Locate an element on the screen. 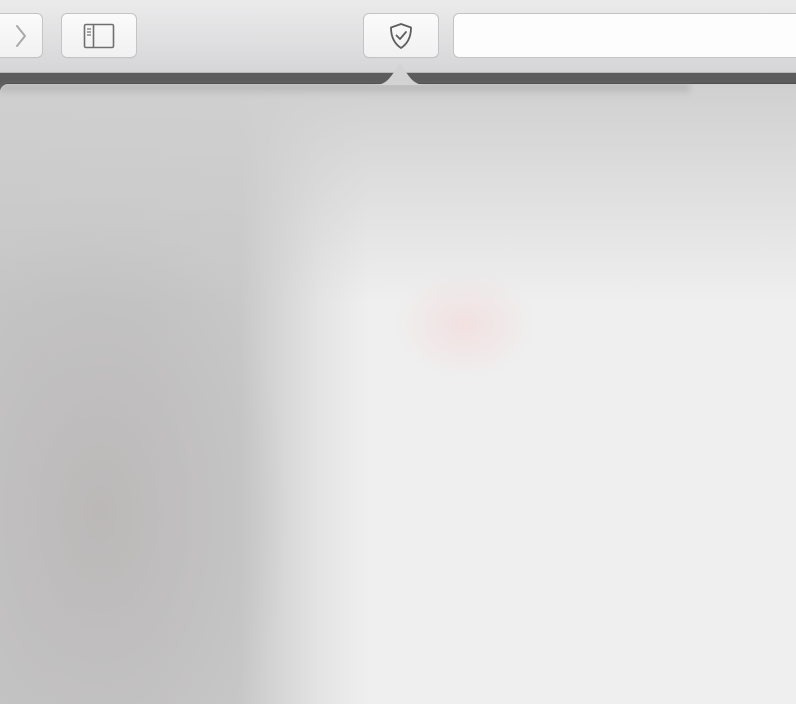 The width and height of the screenshot is (796, 704). address-bar is located at coordinates (624, 35).